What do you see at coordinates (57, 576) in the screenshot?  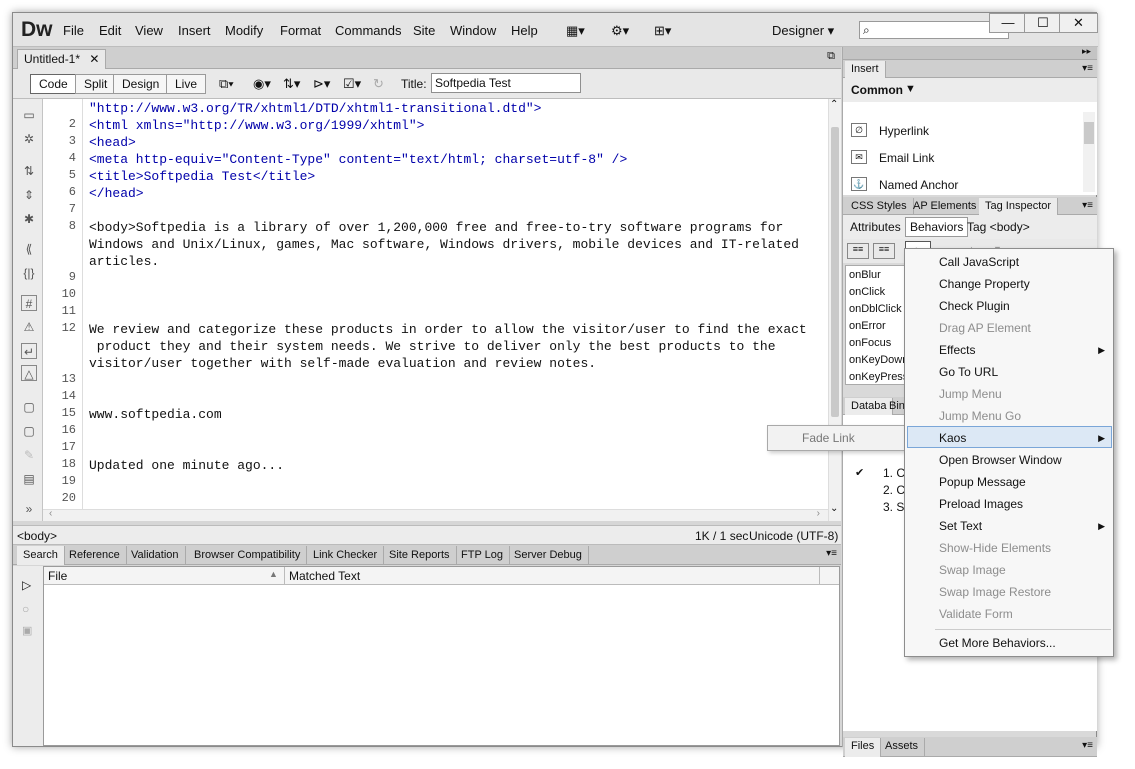 I see `column-file: File` at bounding box center [57, 576].